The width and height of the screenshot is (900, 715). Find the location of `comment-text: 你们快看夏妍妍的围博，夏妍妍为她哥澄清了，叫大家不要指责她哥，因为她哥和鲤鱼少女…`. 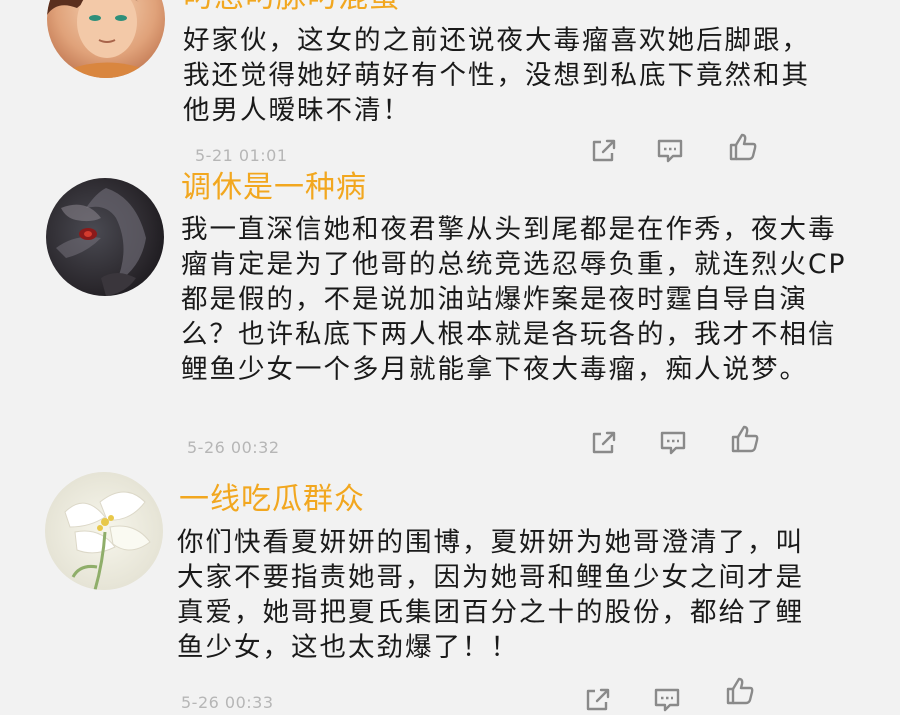

comment-text: 你们快看夏妍妍的围博，夏妍妍为她哥澄清了，叫大家不要指责她哥，因为她哥和鲤鱼少女… is located at coordinates (490, 595).